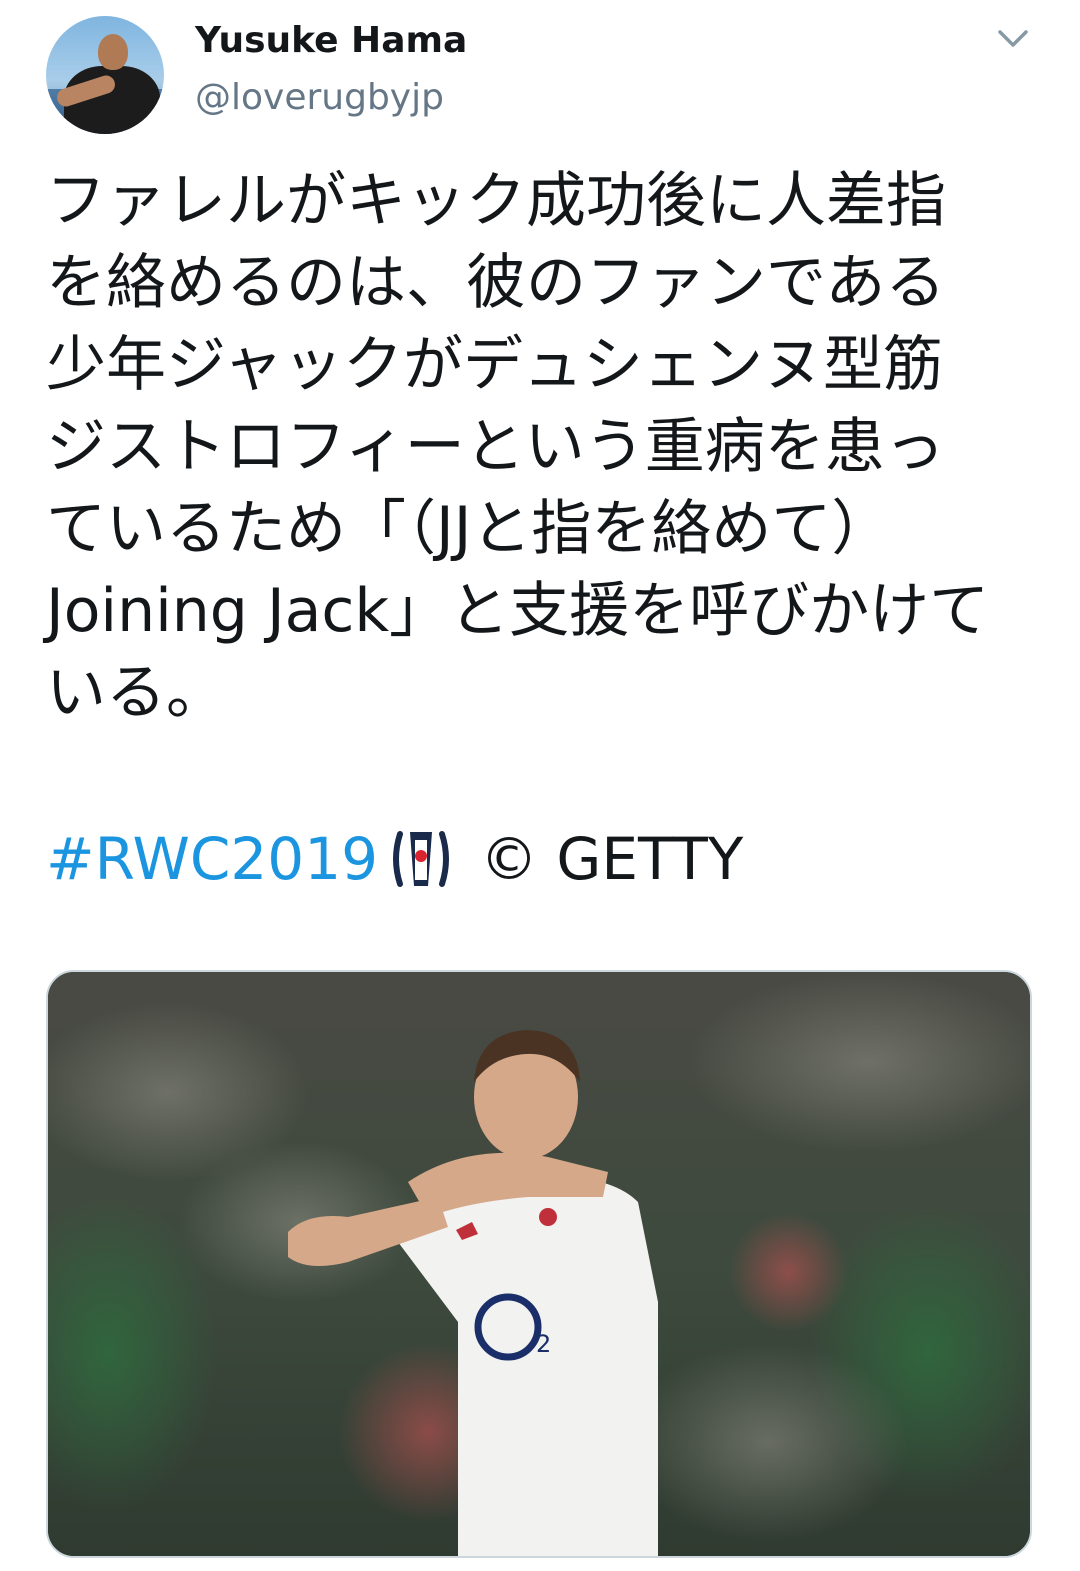  What do you see at coordinates (212, 859) in the screenshot?
I see `hashtag-link: #RWC2019` at bounding box center [212, 859].